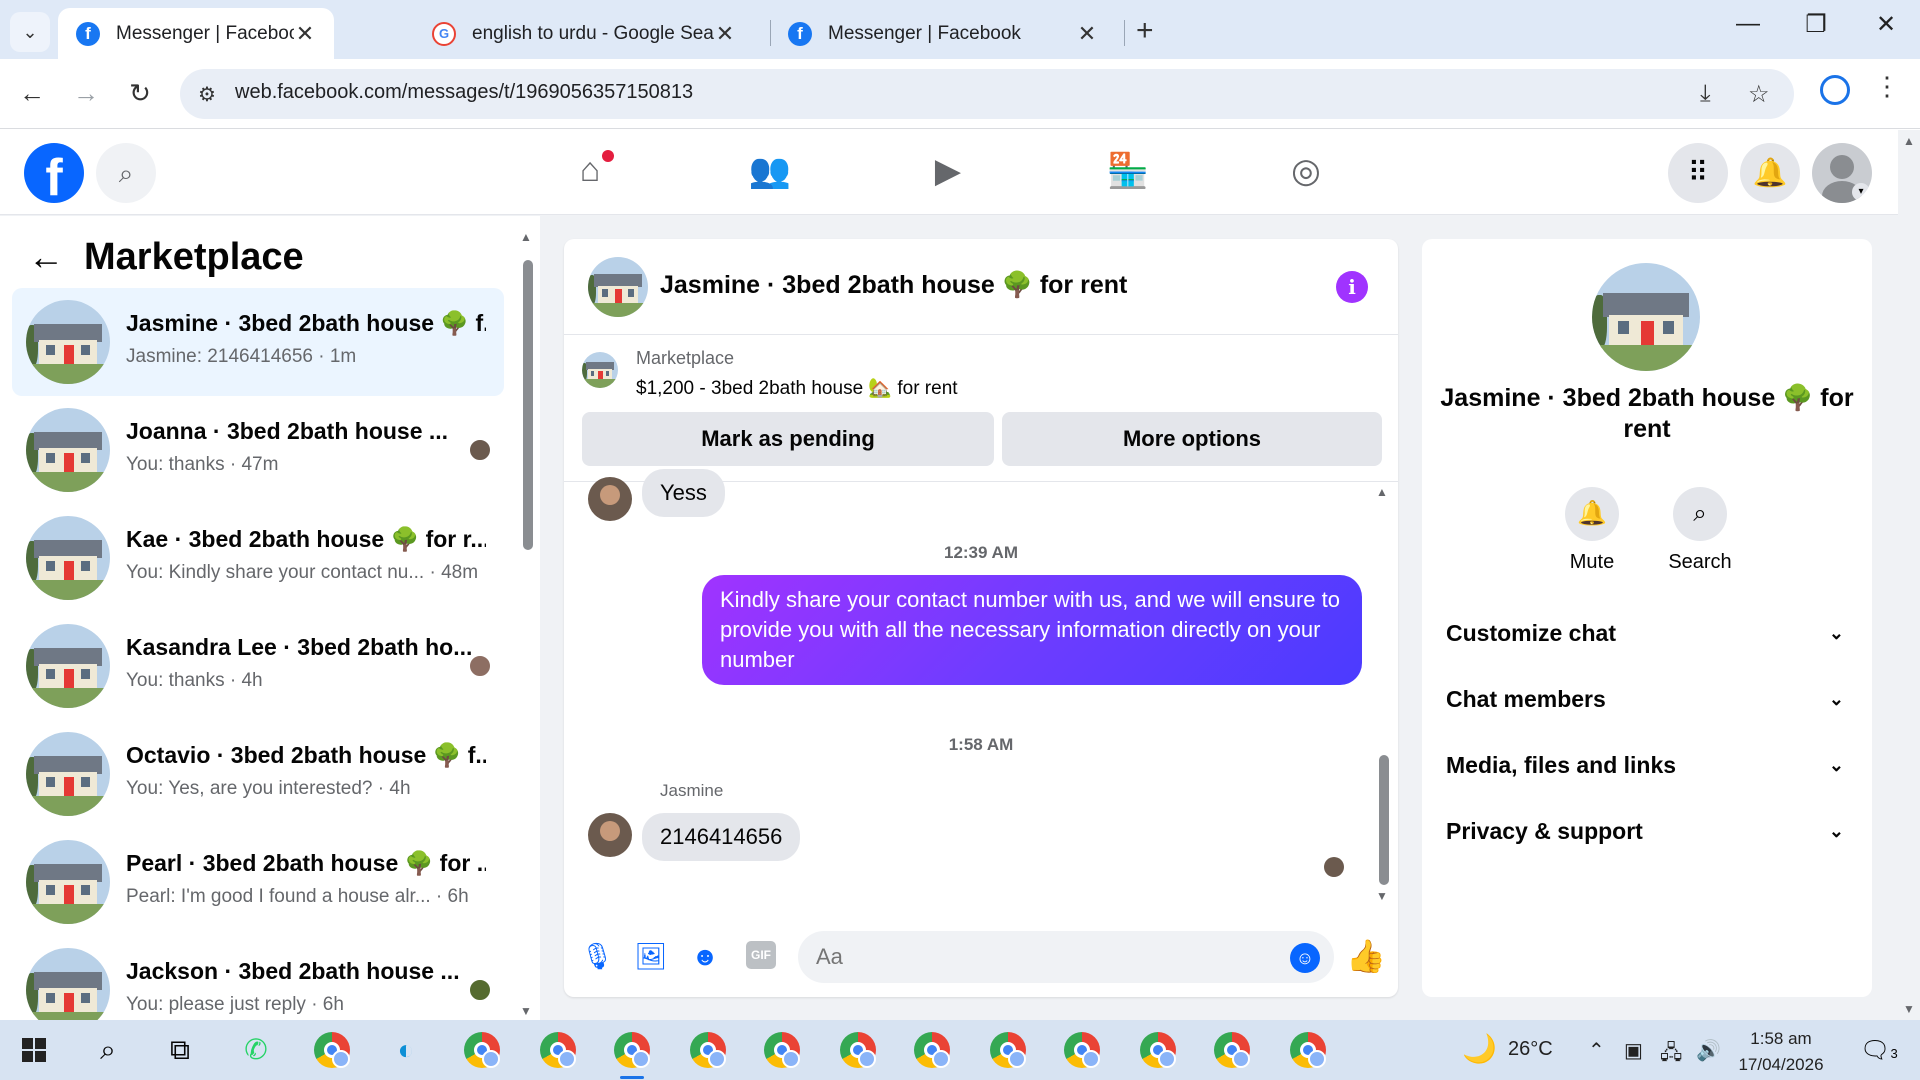 The height and width of the screenshot is (1080, 1920). What do you see at coordinates (34, 1050) in the screenshot?
I see `windows-start-icon` at bounding box center [34, 1050].